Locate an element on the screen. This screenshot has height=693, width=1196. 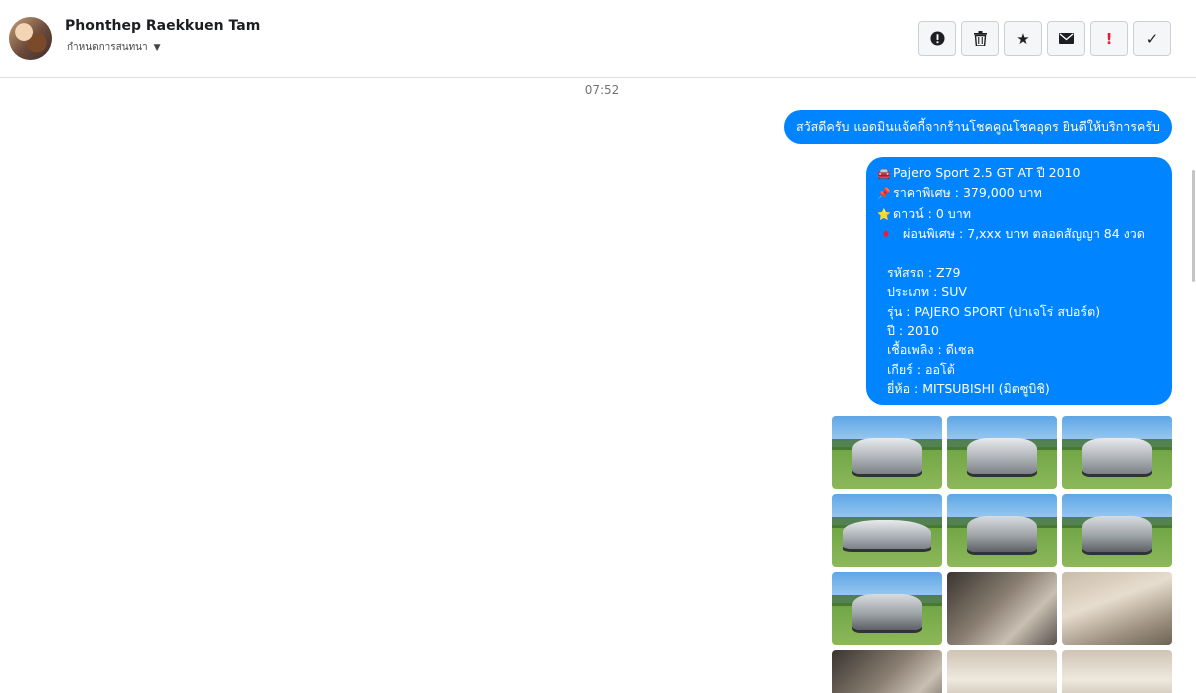
exclamation-circle-icon is located at coordinates (937, 38).